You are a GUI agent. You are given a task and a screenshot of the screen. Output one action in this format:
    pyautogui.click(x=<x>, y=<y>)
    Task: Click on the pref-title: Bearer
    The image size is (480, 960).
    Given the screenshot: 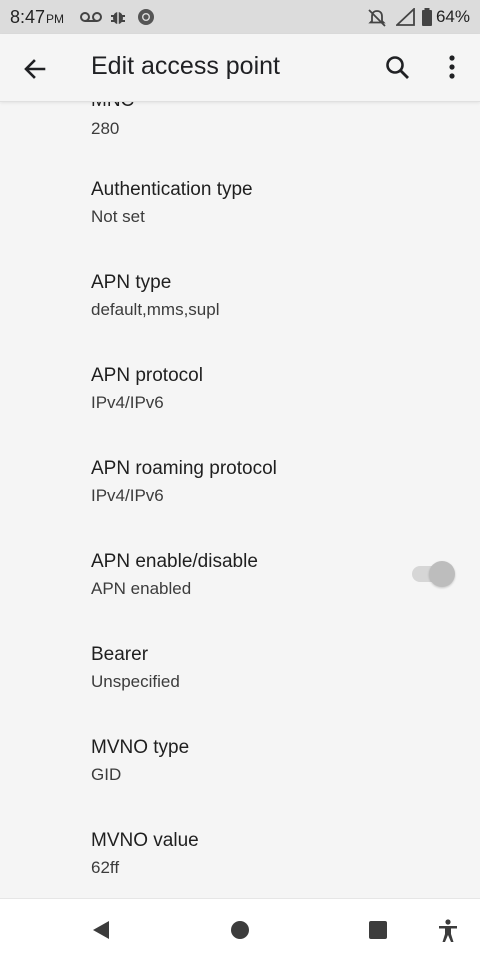 What is the action you would take?
    pyautogui.click(x=120, y=654)
    